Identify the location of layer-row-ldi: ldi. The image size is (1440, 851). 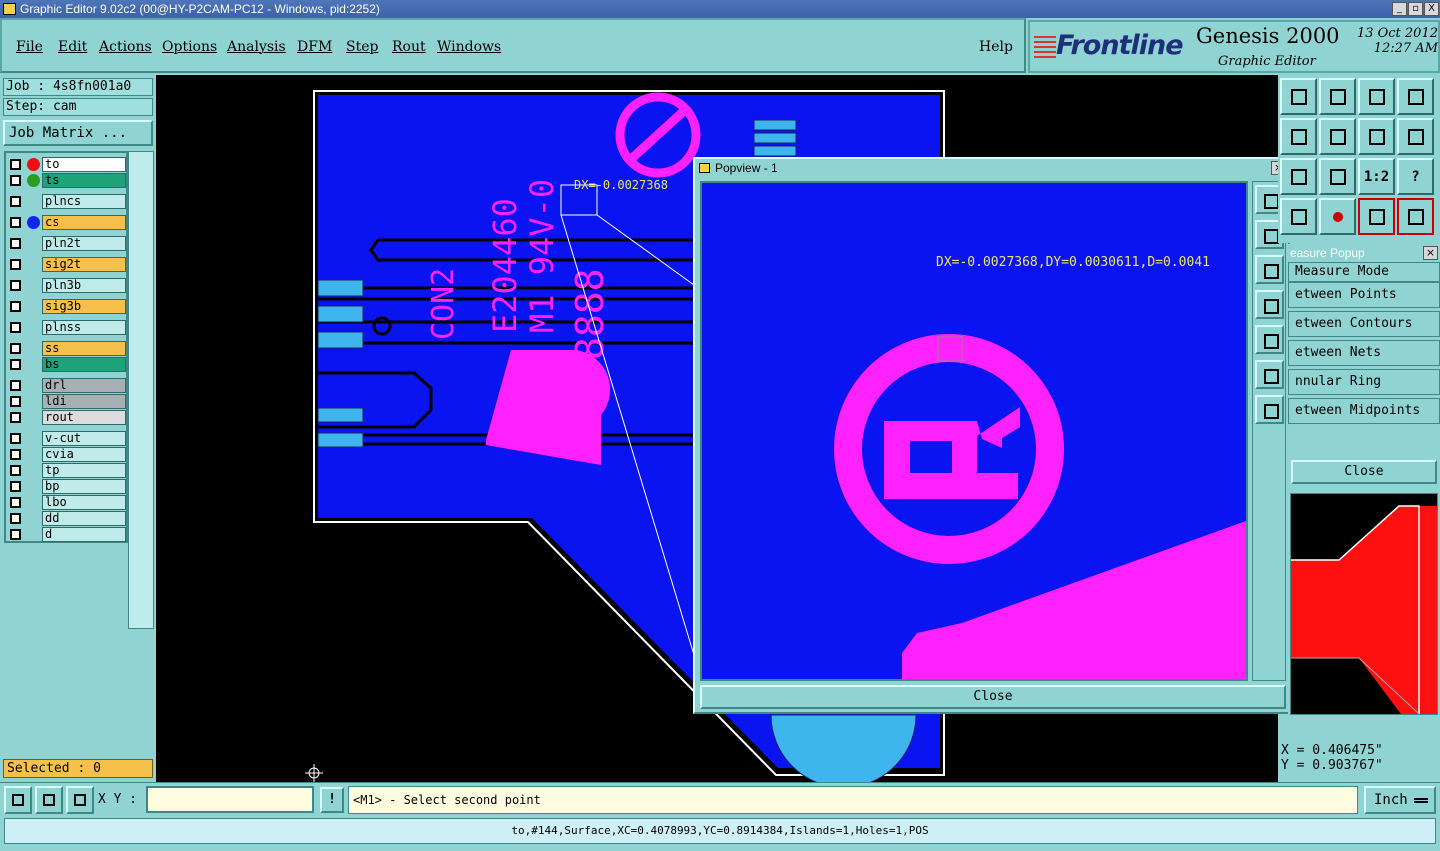
(67, 401).